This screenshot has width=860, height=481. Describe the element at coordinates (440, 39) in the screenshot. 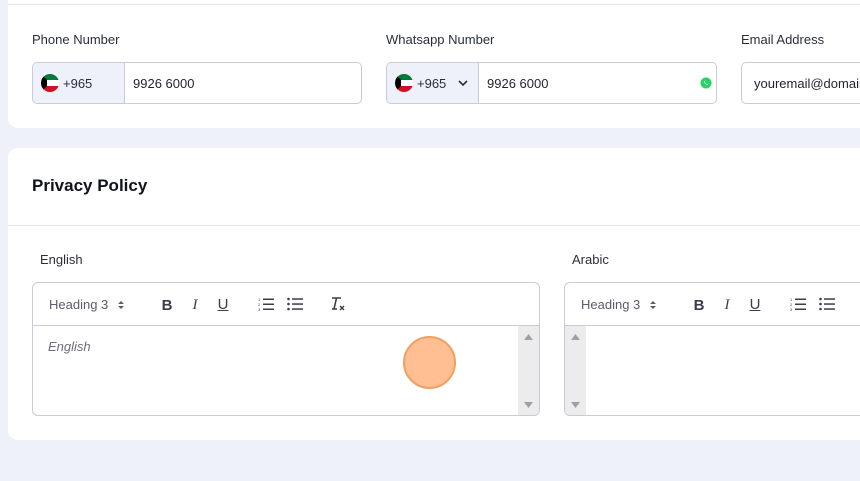

I see `whatsapp-label: Whatsapp Number` at that location.